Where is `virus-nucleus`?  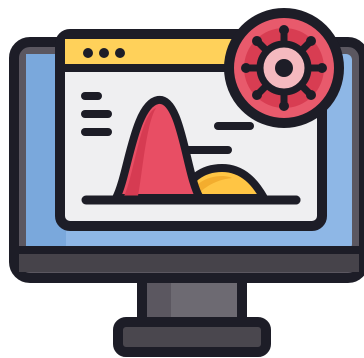 virus-nucleus is located at coordinates (284, 68).